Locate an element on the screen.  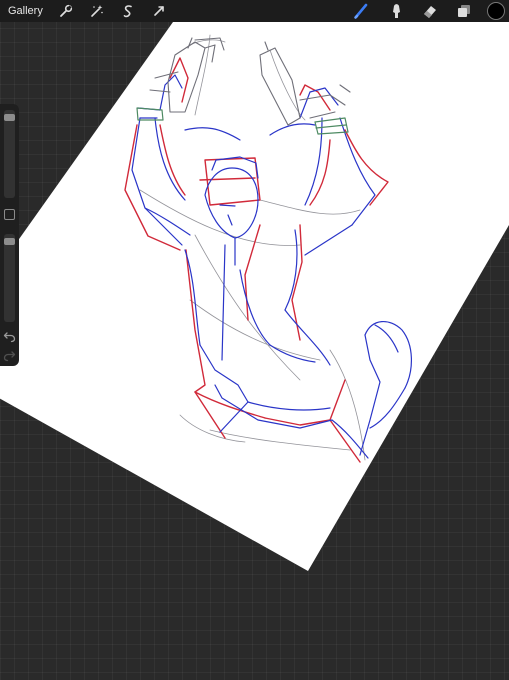
toolbar-right-group is located at coordinates (424, 11).